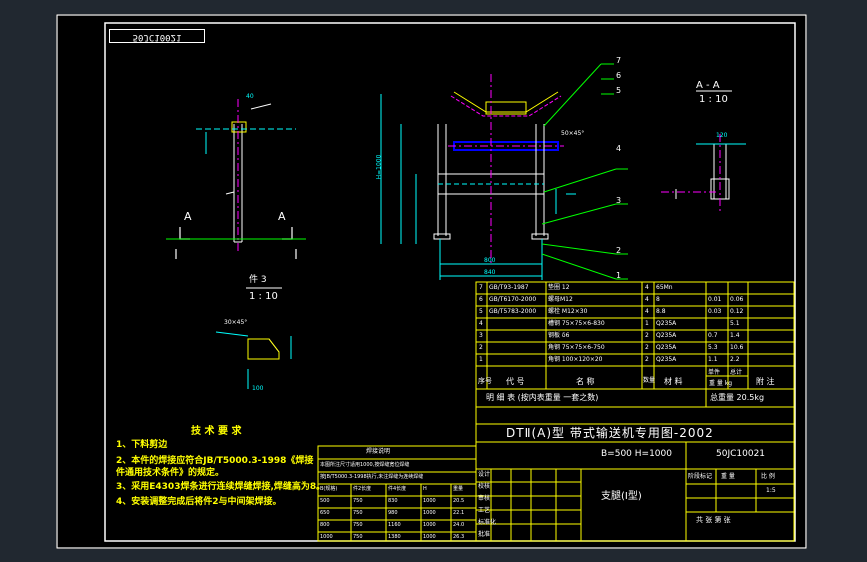 The height and width of the screenshot is (562, 867). What do you see at coordinates (199, 502) in the screenshot?
I see `tech-requirement-4: 4、安装调整完成后将件2与中间架焊接。` at bounding box center [199, 502].